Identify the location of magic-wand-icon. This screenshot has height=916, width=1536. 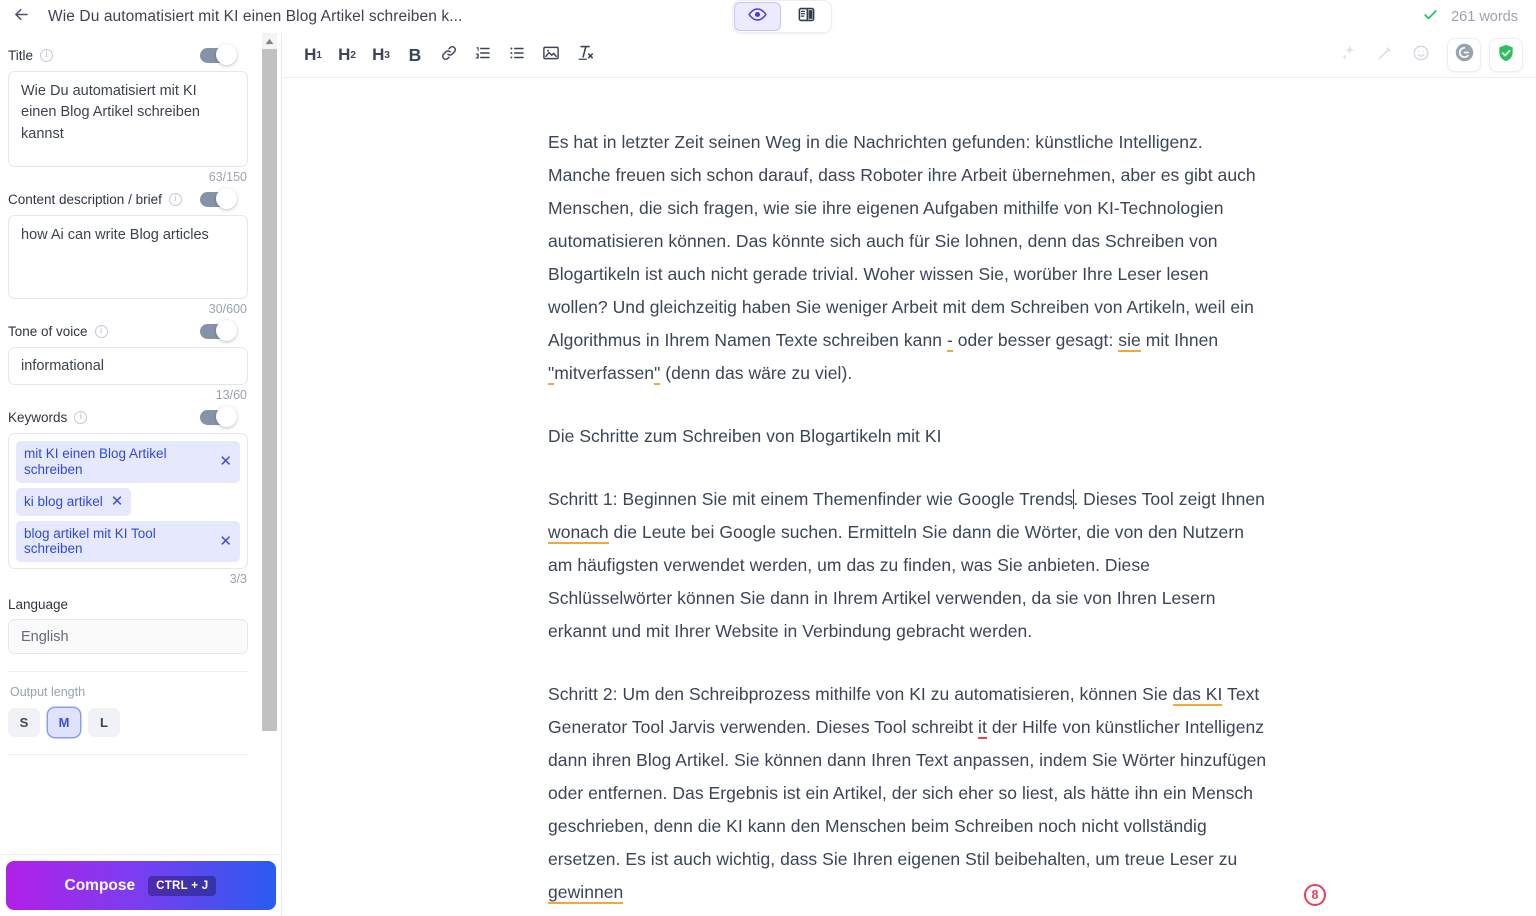
(1385, 55).